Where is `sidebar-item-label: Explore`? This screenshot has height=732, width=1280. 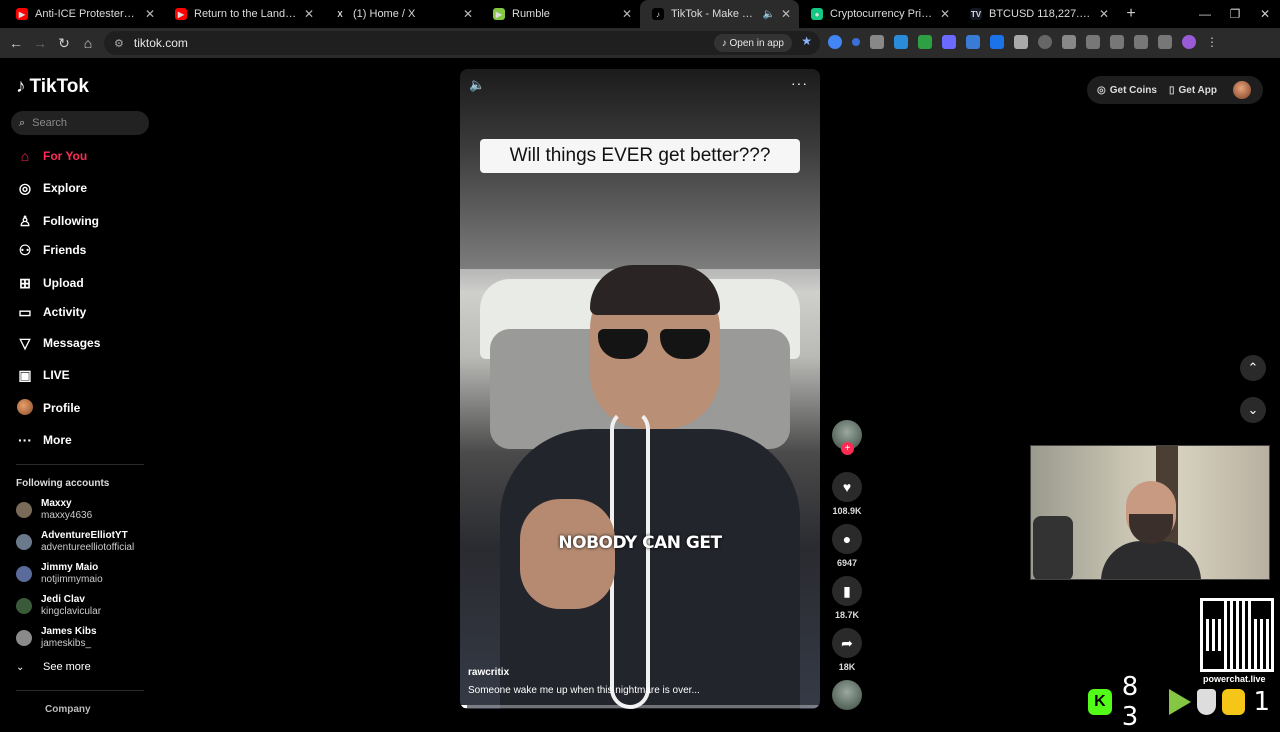 sidebar-item-label: Explore is located at coordinates (65, 188).